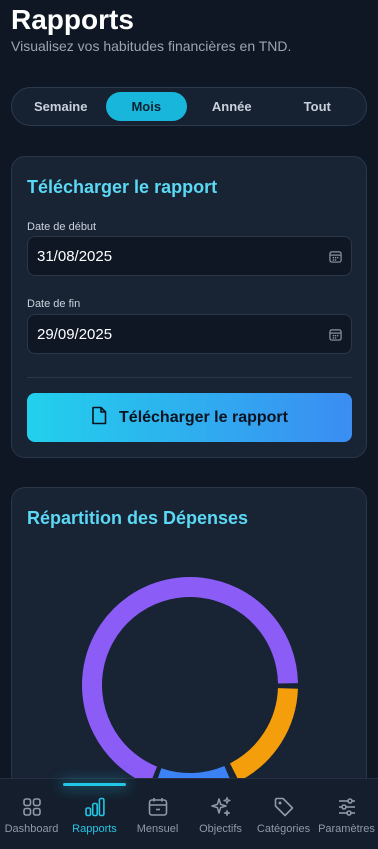 The image size is (378, 849). Describe the element at coordinates (32, 807) in the screenshot. I see `grid-icon` at that location.